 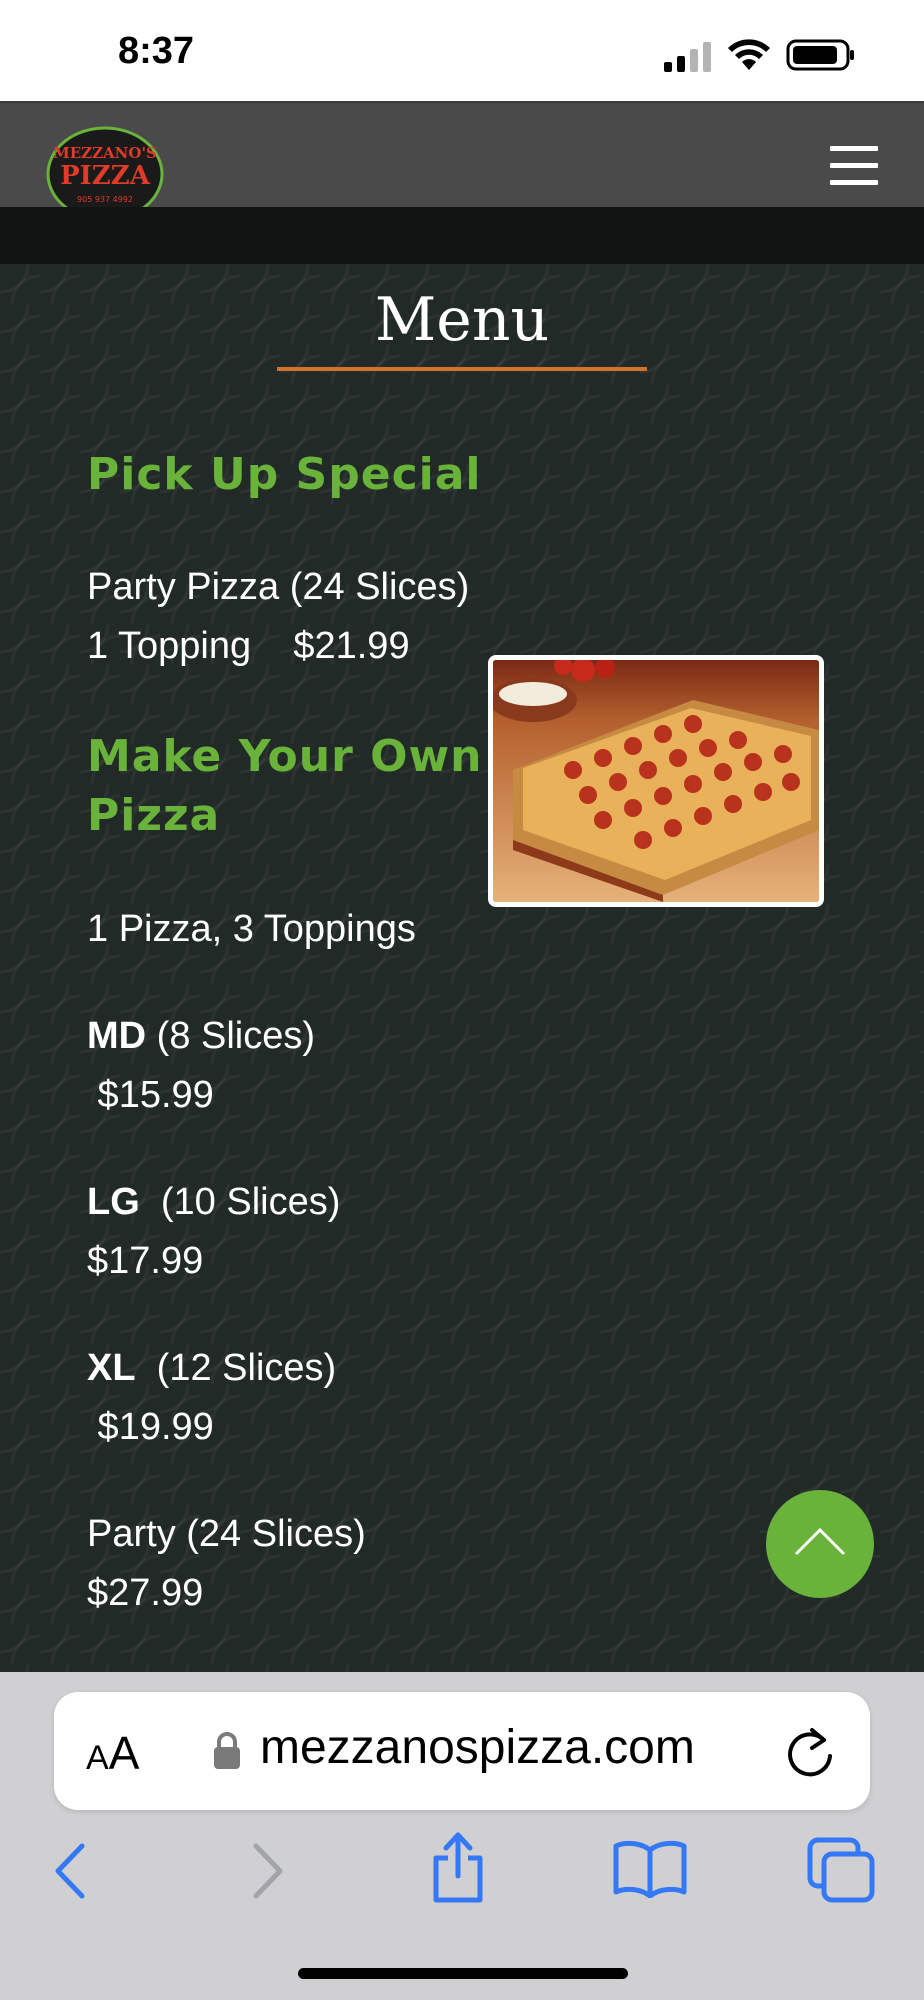 I want to click on size-lg-line: LG (10 Slices), so click(x=213, y=1202).